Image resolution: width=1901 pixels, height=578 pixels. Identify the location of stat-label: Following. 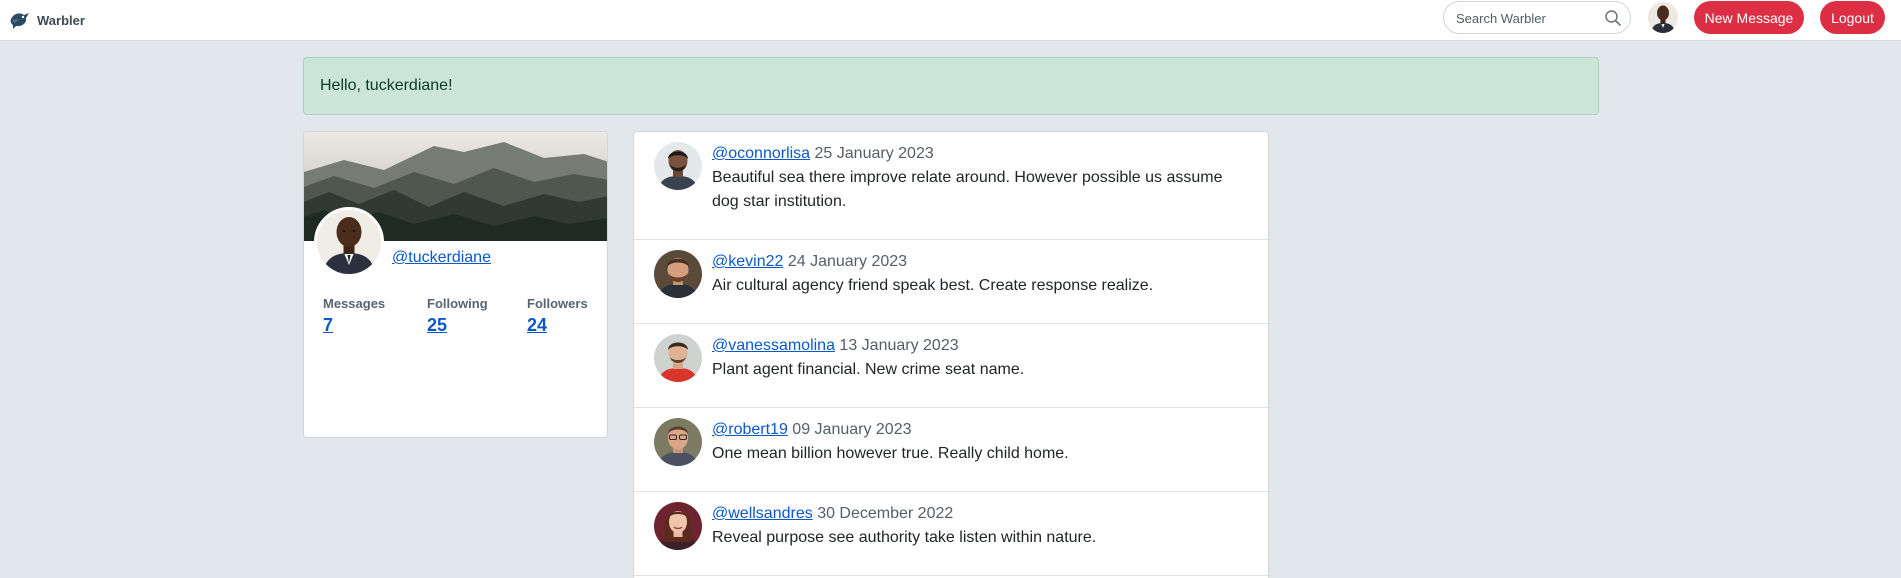
(457, 303).